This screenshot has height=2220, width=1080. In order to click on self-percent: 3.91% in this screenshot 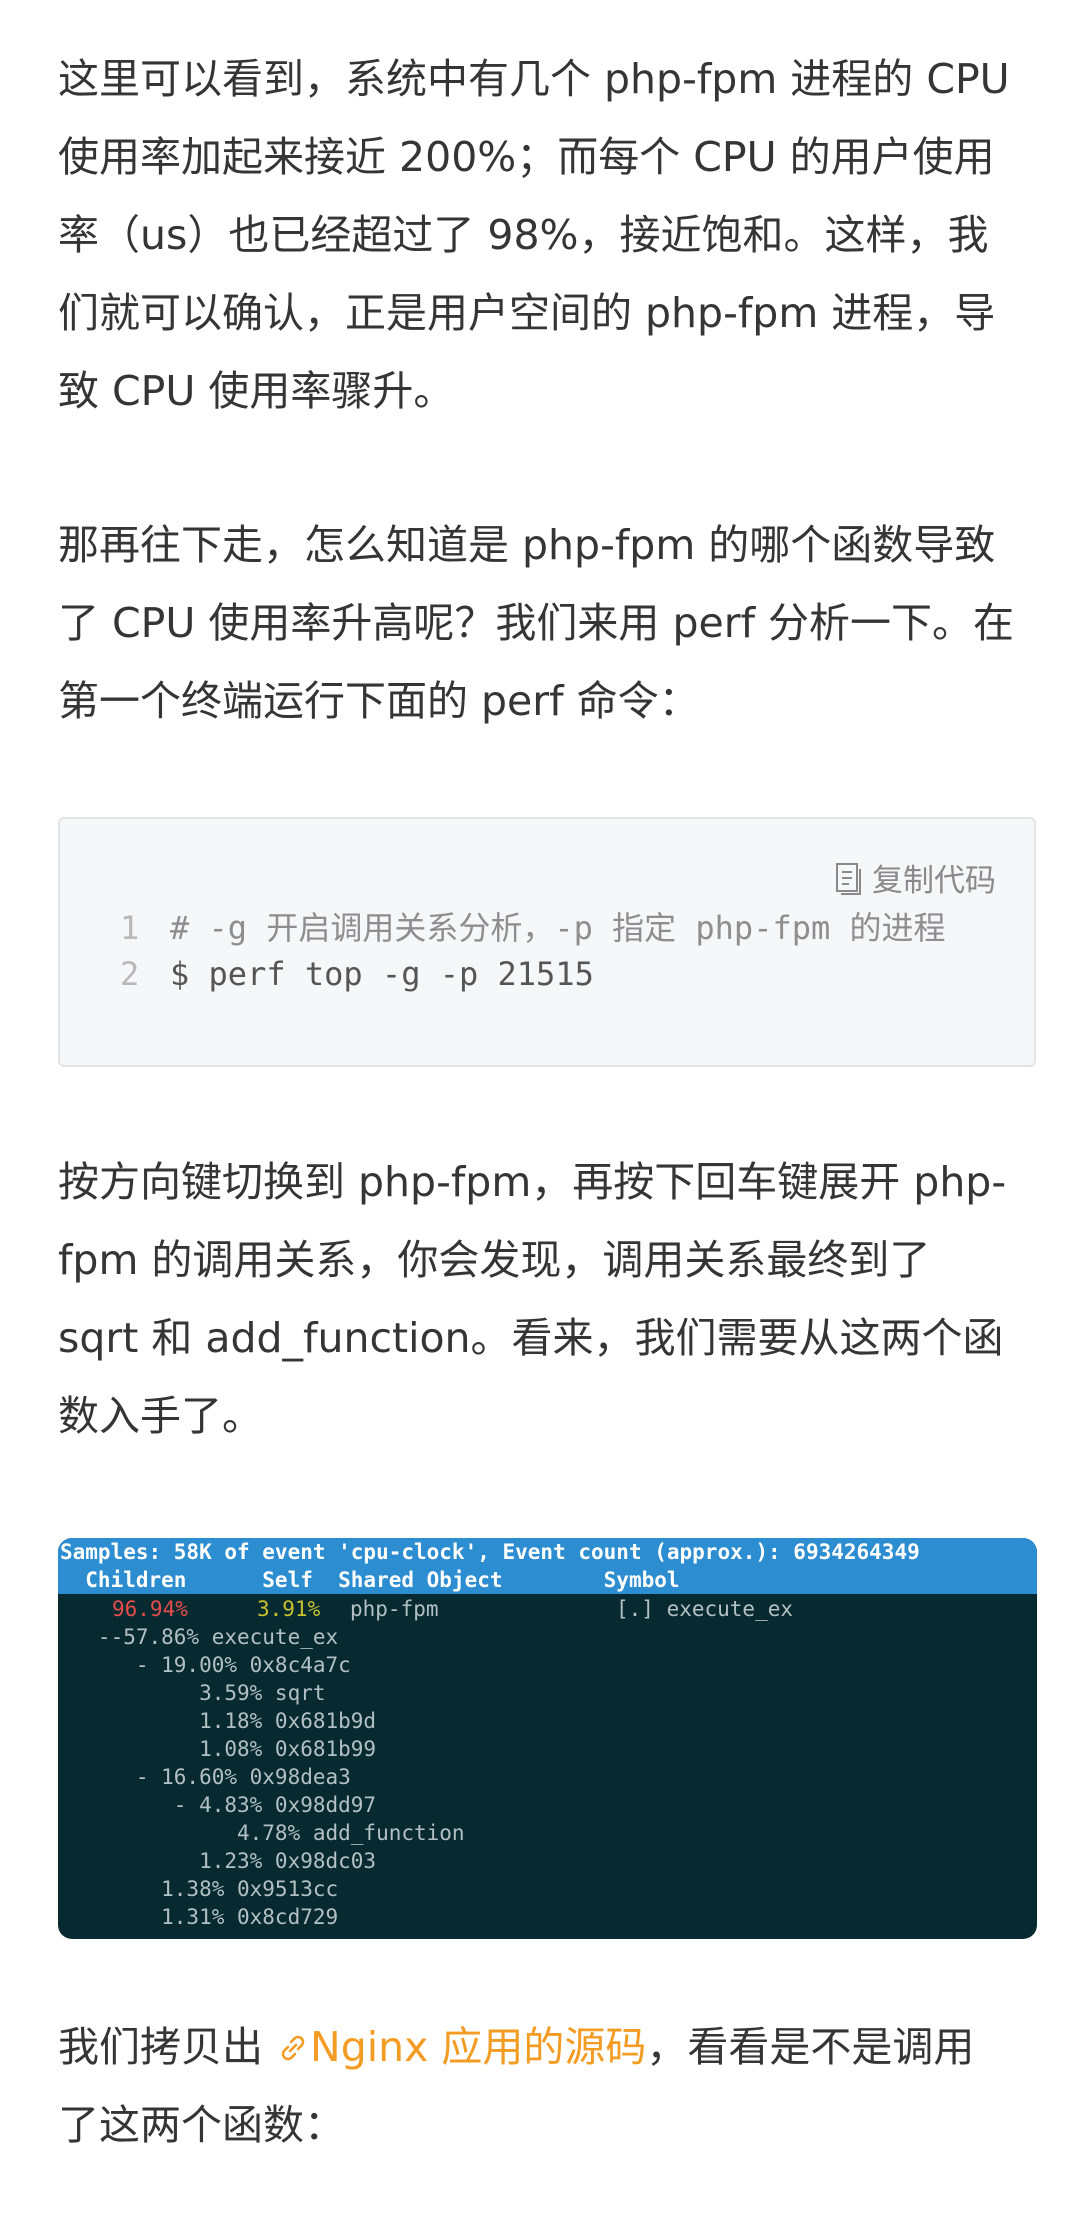, I will do `click(289, 1609)`.